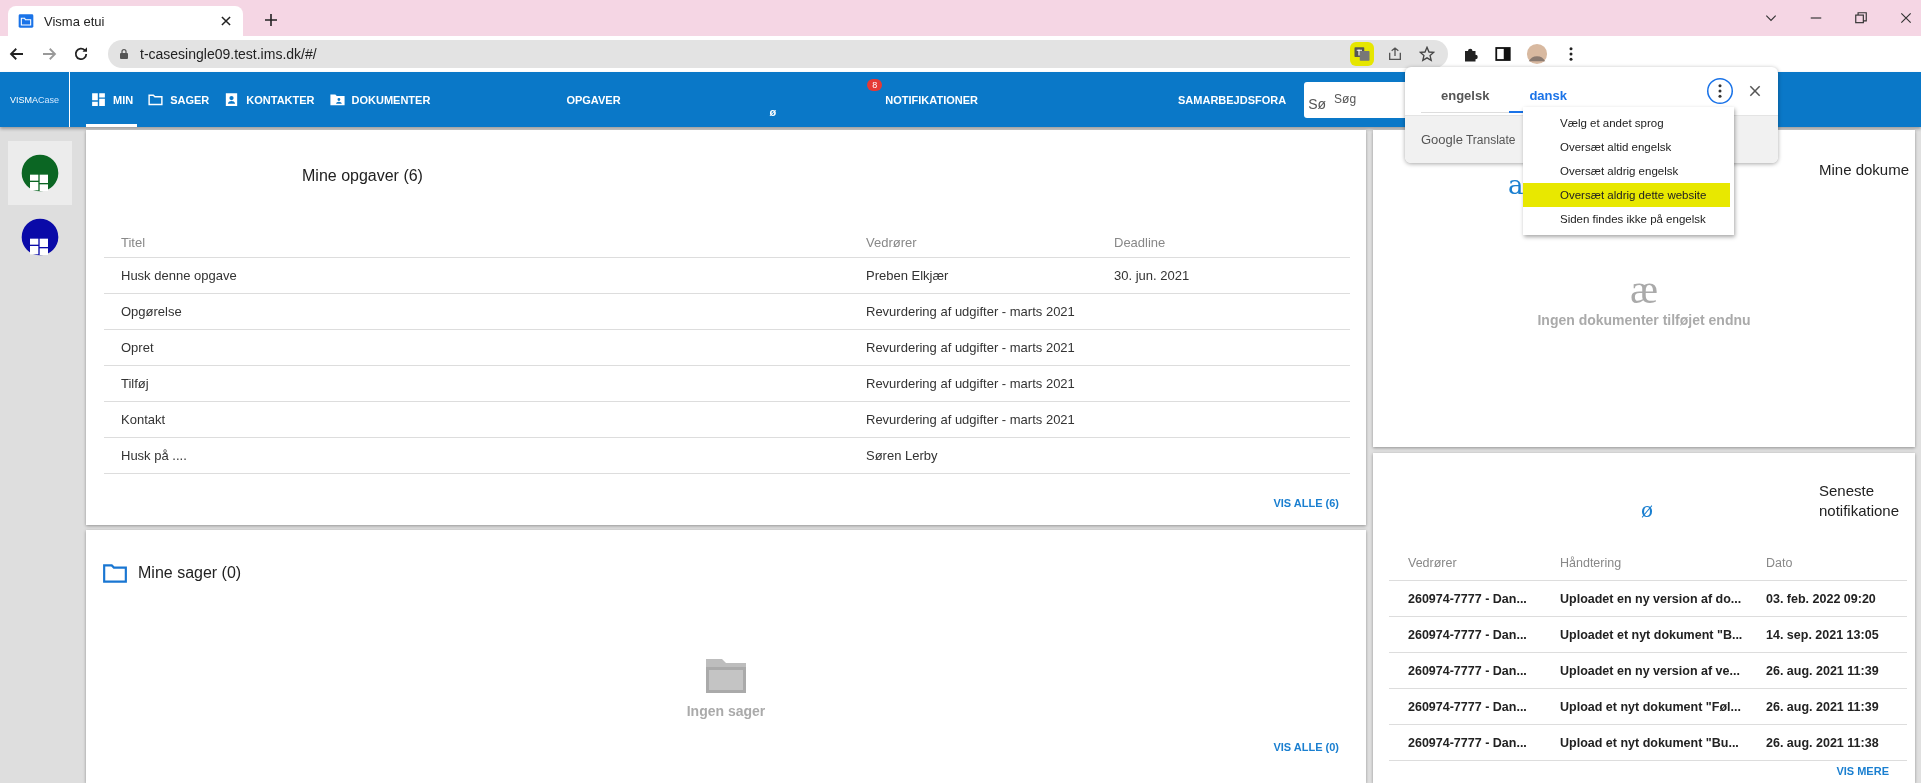 Image resolution: width=1921 pixels, height=783 pixels. I want to click on table-cell-text: Kontakt, so click(143, 419).